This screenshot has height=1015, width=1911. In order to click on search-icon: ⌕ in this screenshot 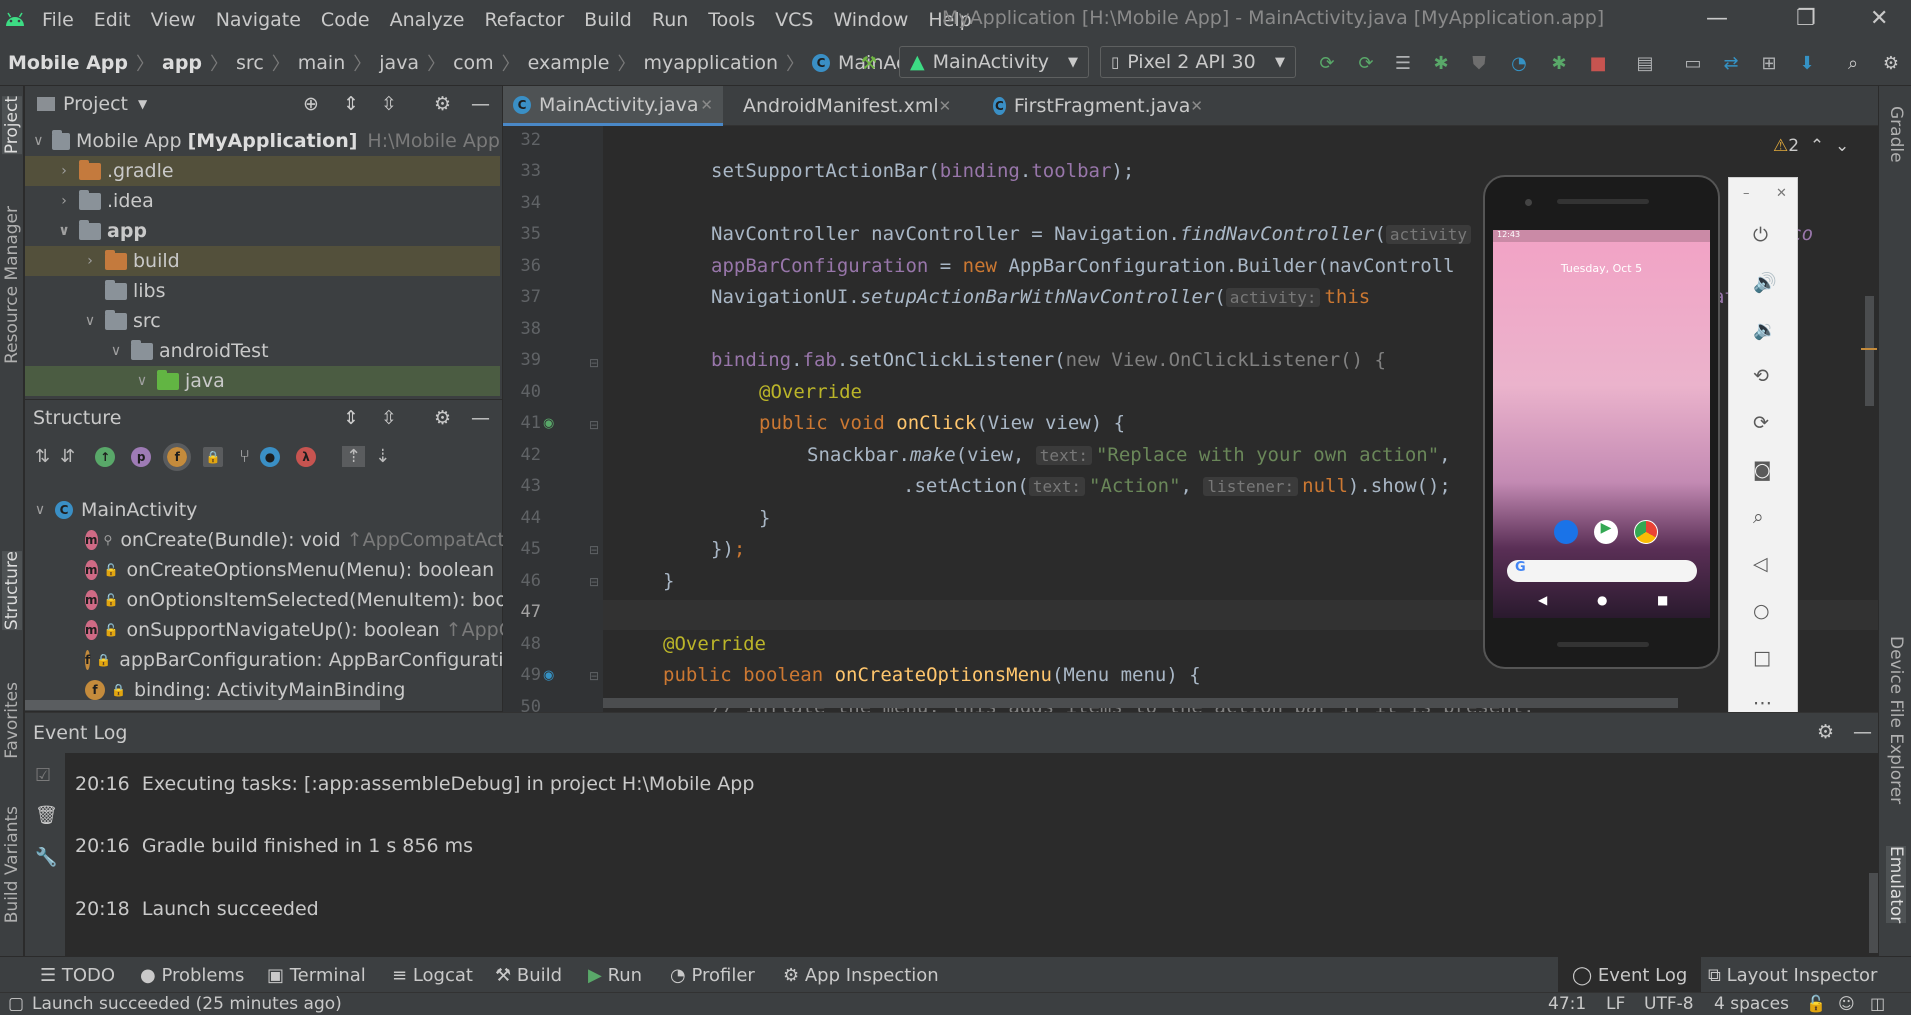, I will do `click(1853, 63)`.